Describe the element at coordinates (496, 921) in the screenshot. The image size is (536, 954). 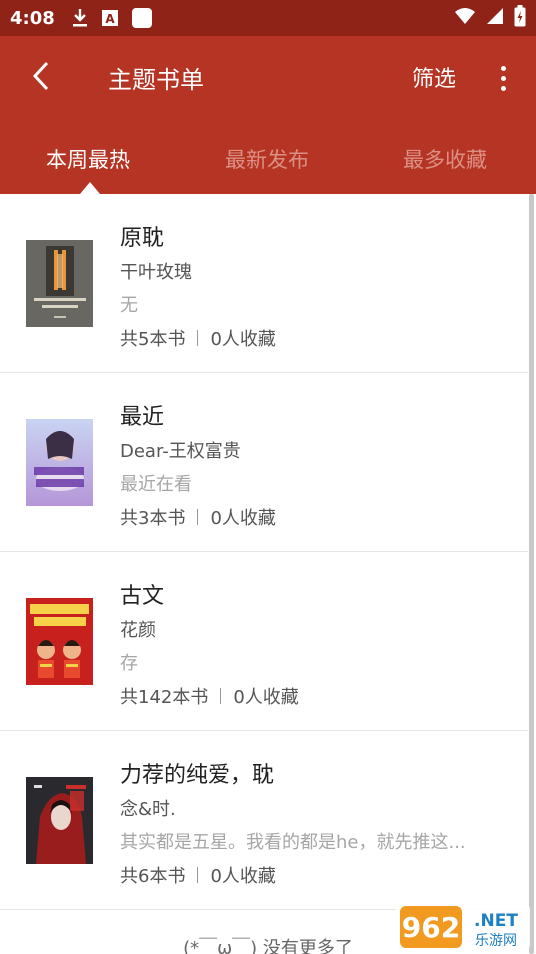
I see `svg-text: .NET` at that location.